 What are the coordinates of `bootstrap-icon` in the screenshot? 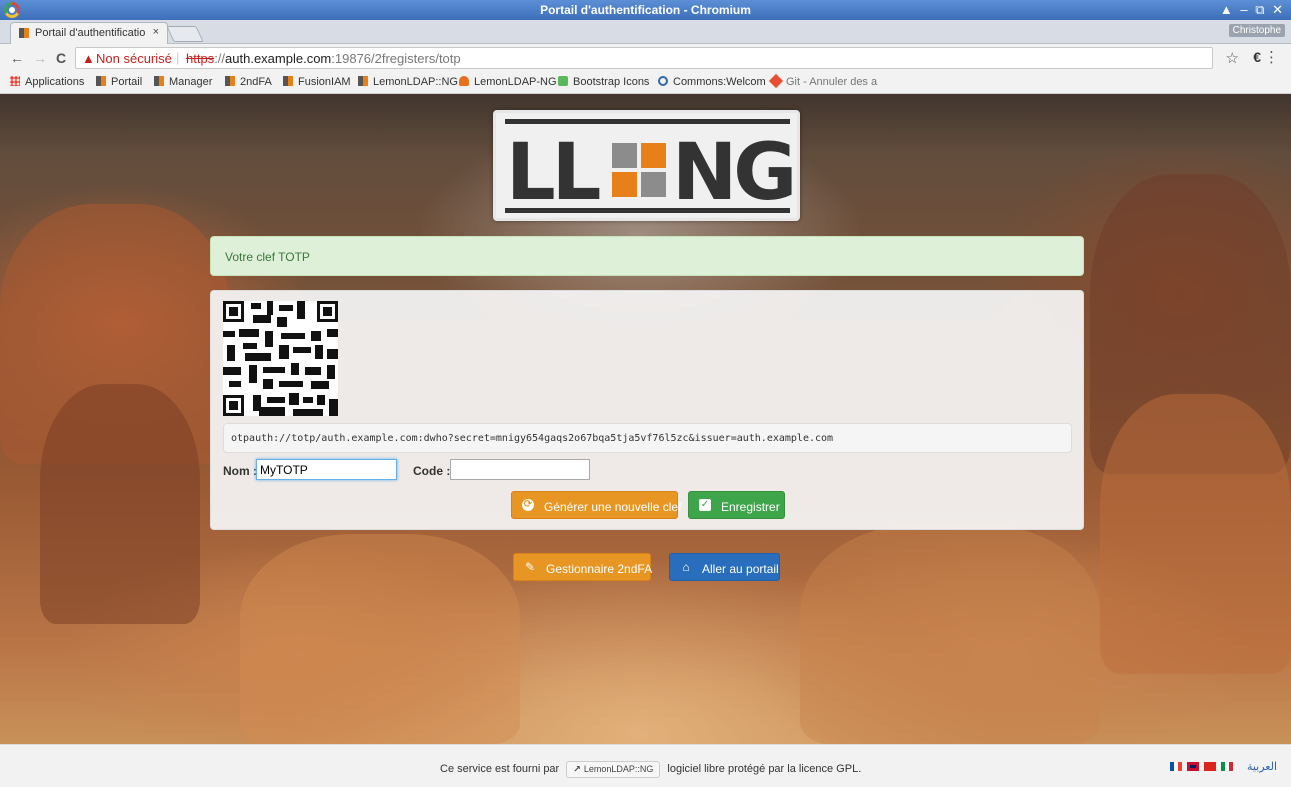 It's located at (563, 81).